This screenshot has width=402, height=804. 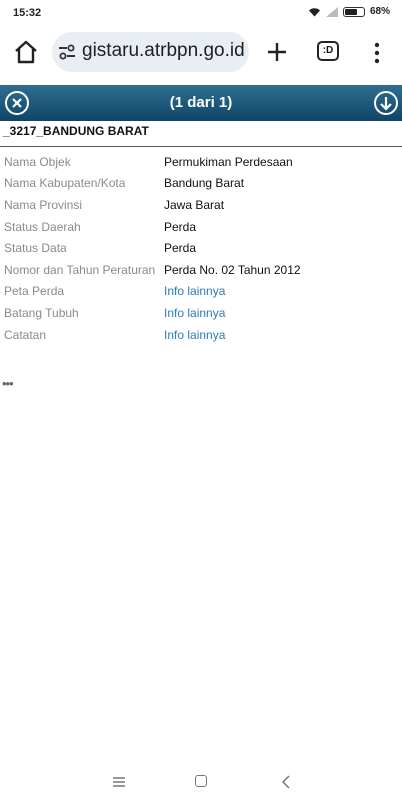 What do you see at coordinates (152, 162) in the screenshot?
I see `table-row: Nama Objek Permukiman Perdesaan` at bounding box center [152, 162].